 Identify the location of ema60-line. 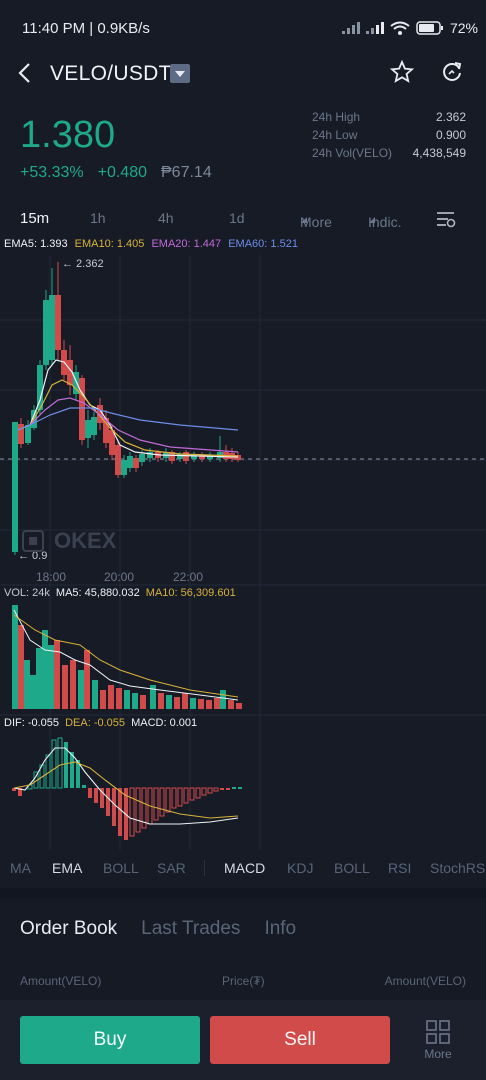
(128, 419).